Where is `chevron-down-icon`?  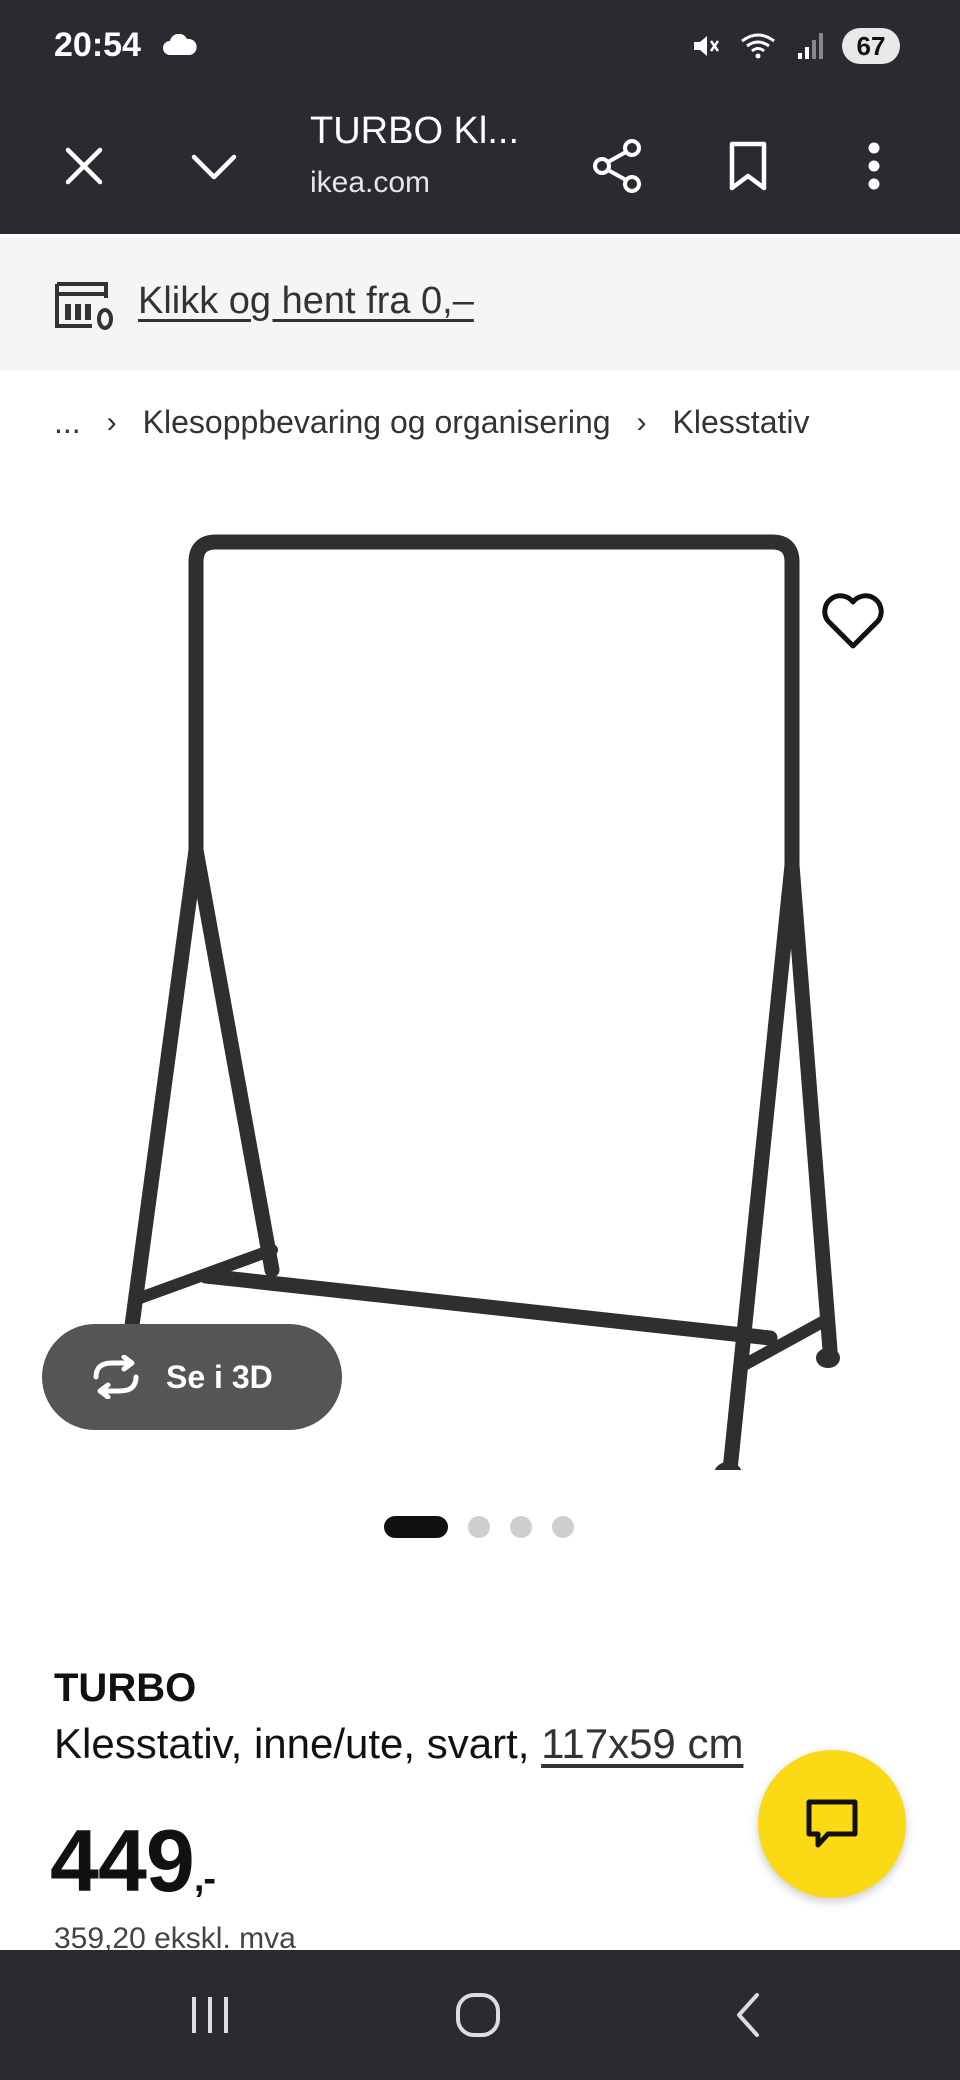 chevron-down-icon is located at coordinates (214, 167).